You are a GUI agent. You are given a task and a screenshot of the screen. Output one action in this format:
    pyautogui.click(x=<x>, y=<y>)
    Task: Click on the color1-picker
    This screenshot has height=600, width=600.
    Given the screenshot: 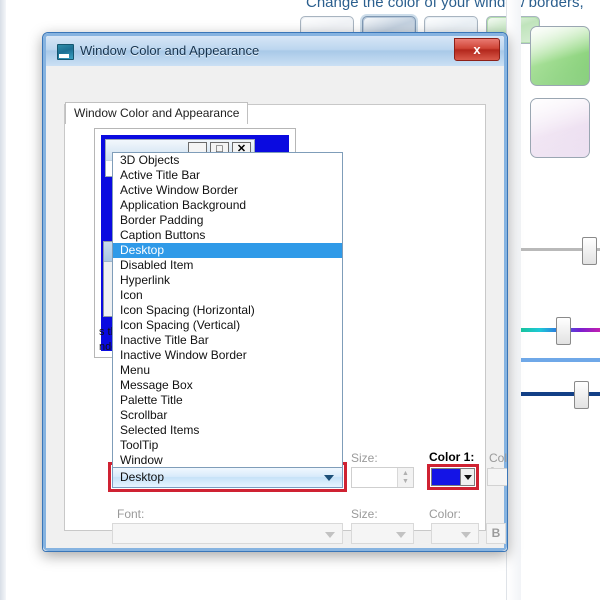 What is the action you would take?
    pyautogui.click(x=453, y=477)
    